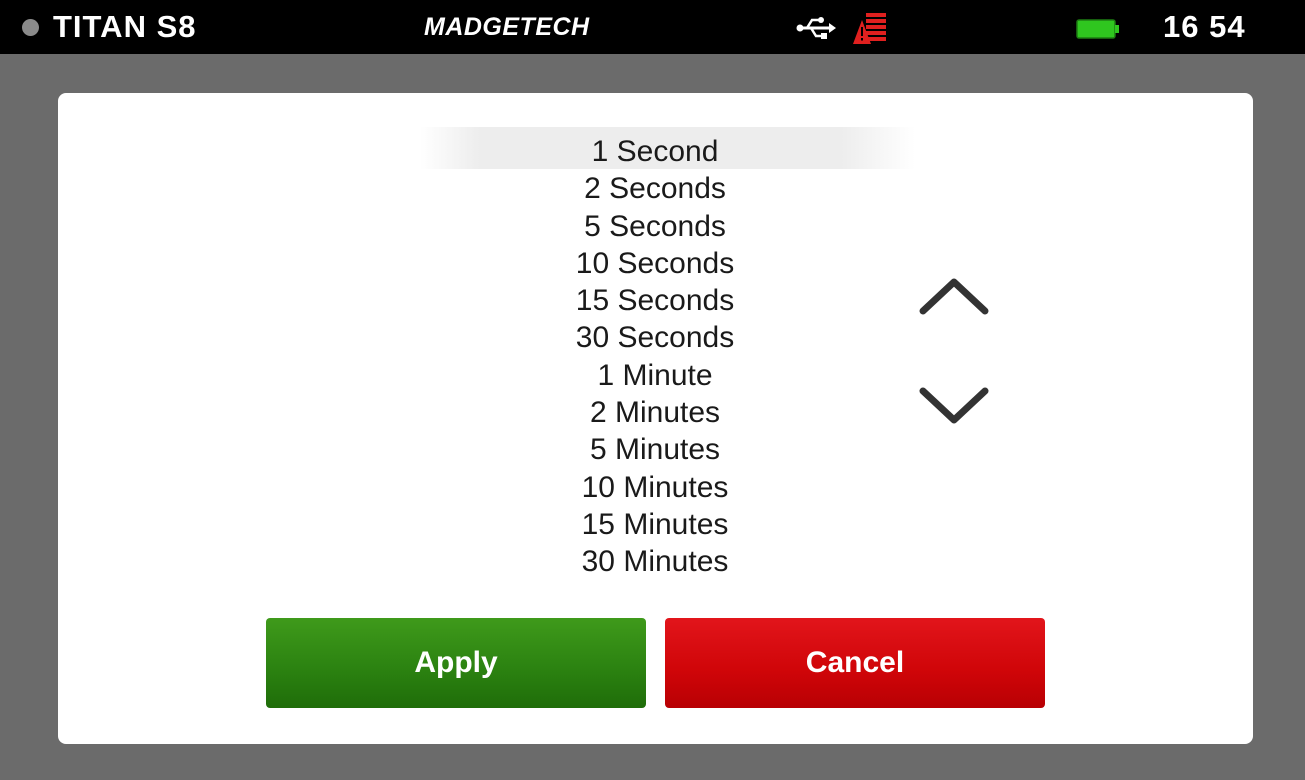 Image resolution: width=1305 pixels, height=780 pixels. What do you see at coordinates (456, 663) in the screenshot?
I see `apply-button: Apply` at bounding box center [456, 663].